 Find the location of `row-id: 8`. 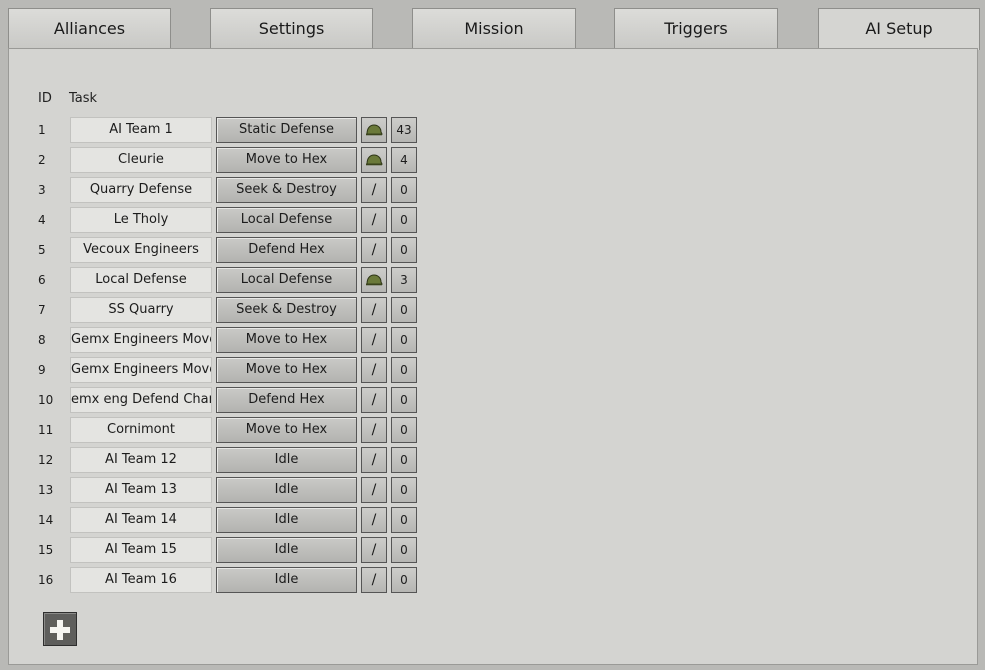

row-id: 8 is located at coordinates (42, 340).